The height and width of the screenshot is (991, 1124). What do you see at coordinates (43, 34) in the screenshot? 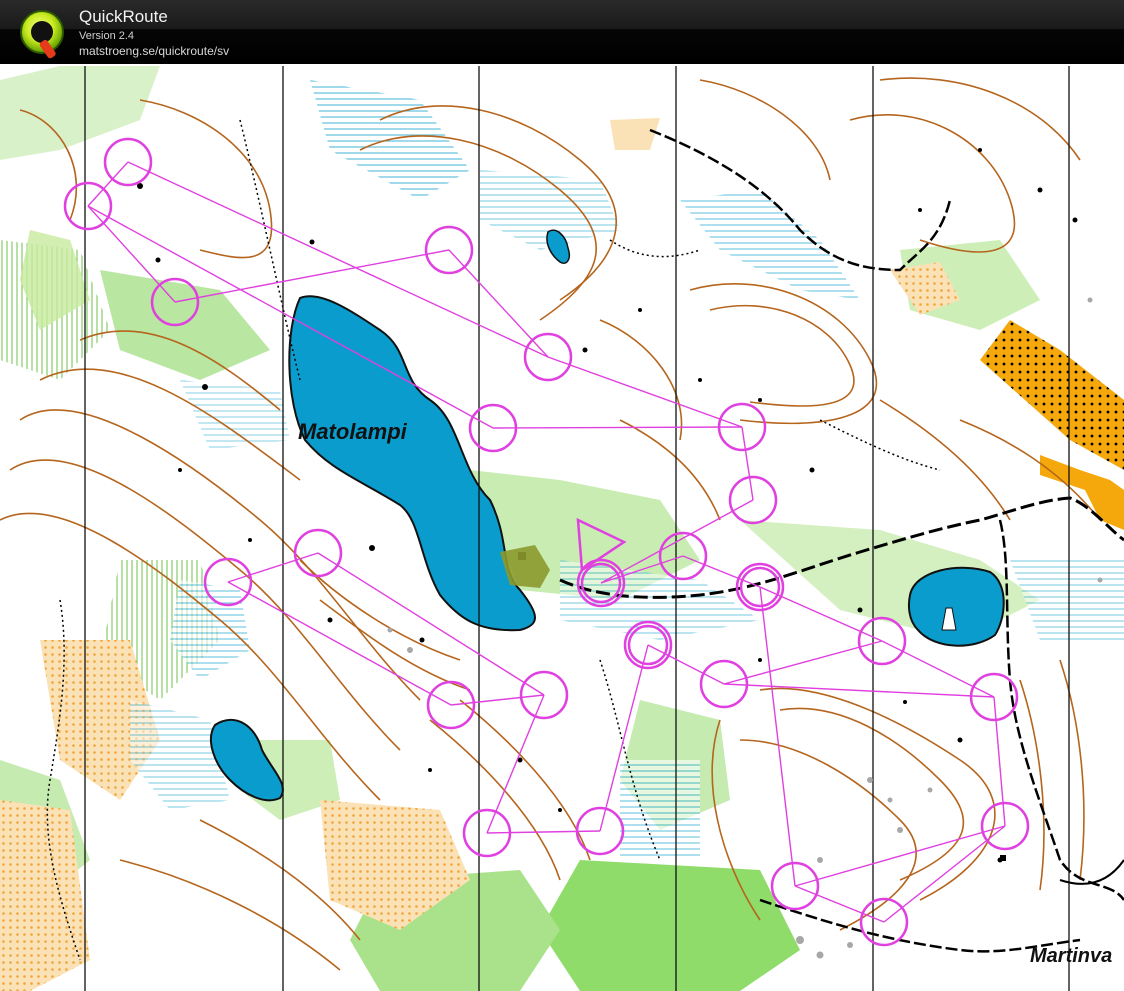
I see `quickroute-logo-icon` at bounding box center [43, 34].